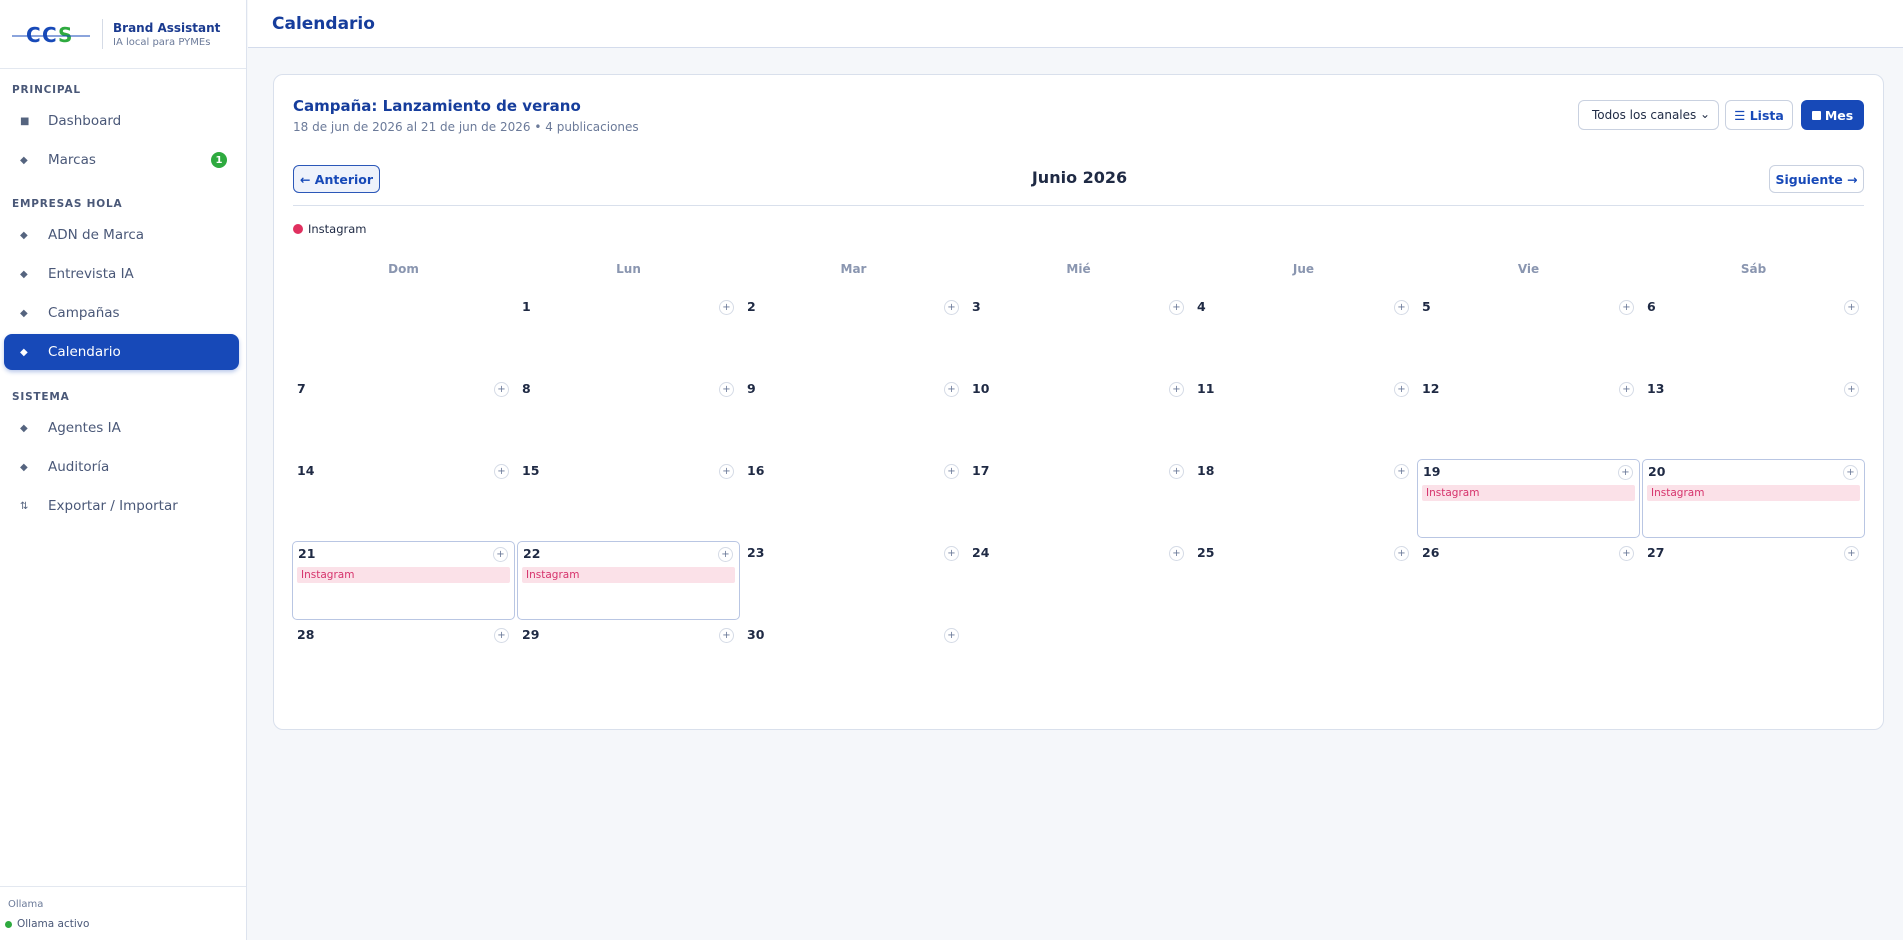 This screenshot has width=1903, height=940. I want to click on calendar-day-cell: 8 +, so click(628, 416).